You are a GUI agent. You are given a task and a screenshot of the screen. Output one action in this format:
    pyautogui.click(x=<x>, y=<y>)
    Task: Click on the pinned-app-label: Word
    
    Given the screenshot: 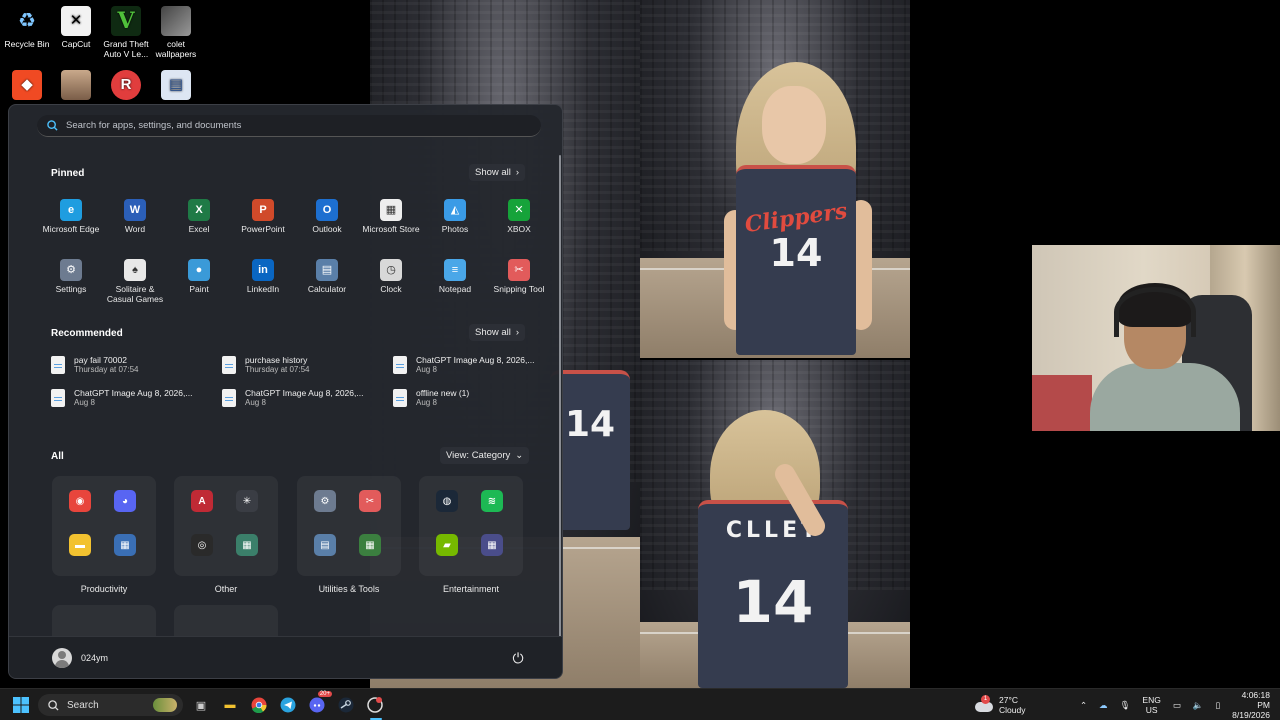 What is the action you would take?
    pyautogui.click(x=135, y=229)
    